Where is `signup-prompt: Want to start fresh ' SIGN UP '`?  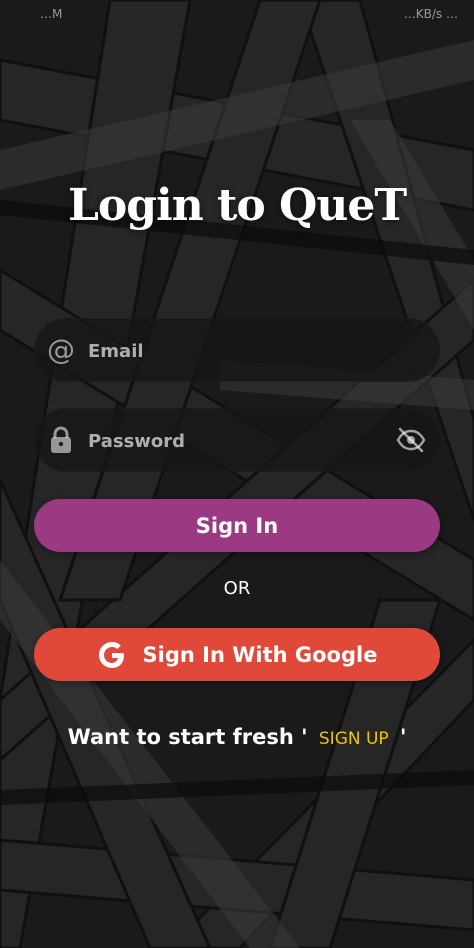
signup-prompt: Want to start fresh ' SIGN UP ' is located at coordinates (237, 737).